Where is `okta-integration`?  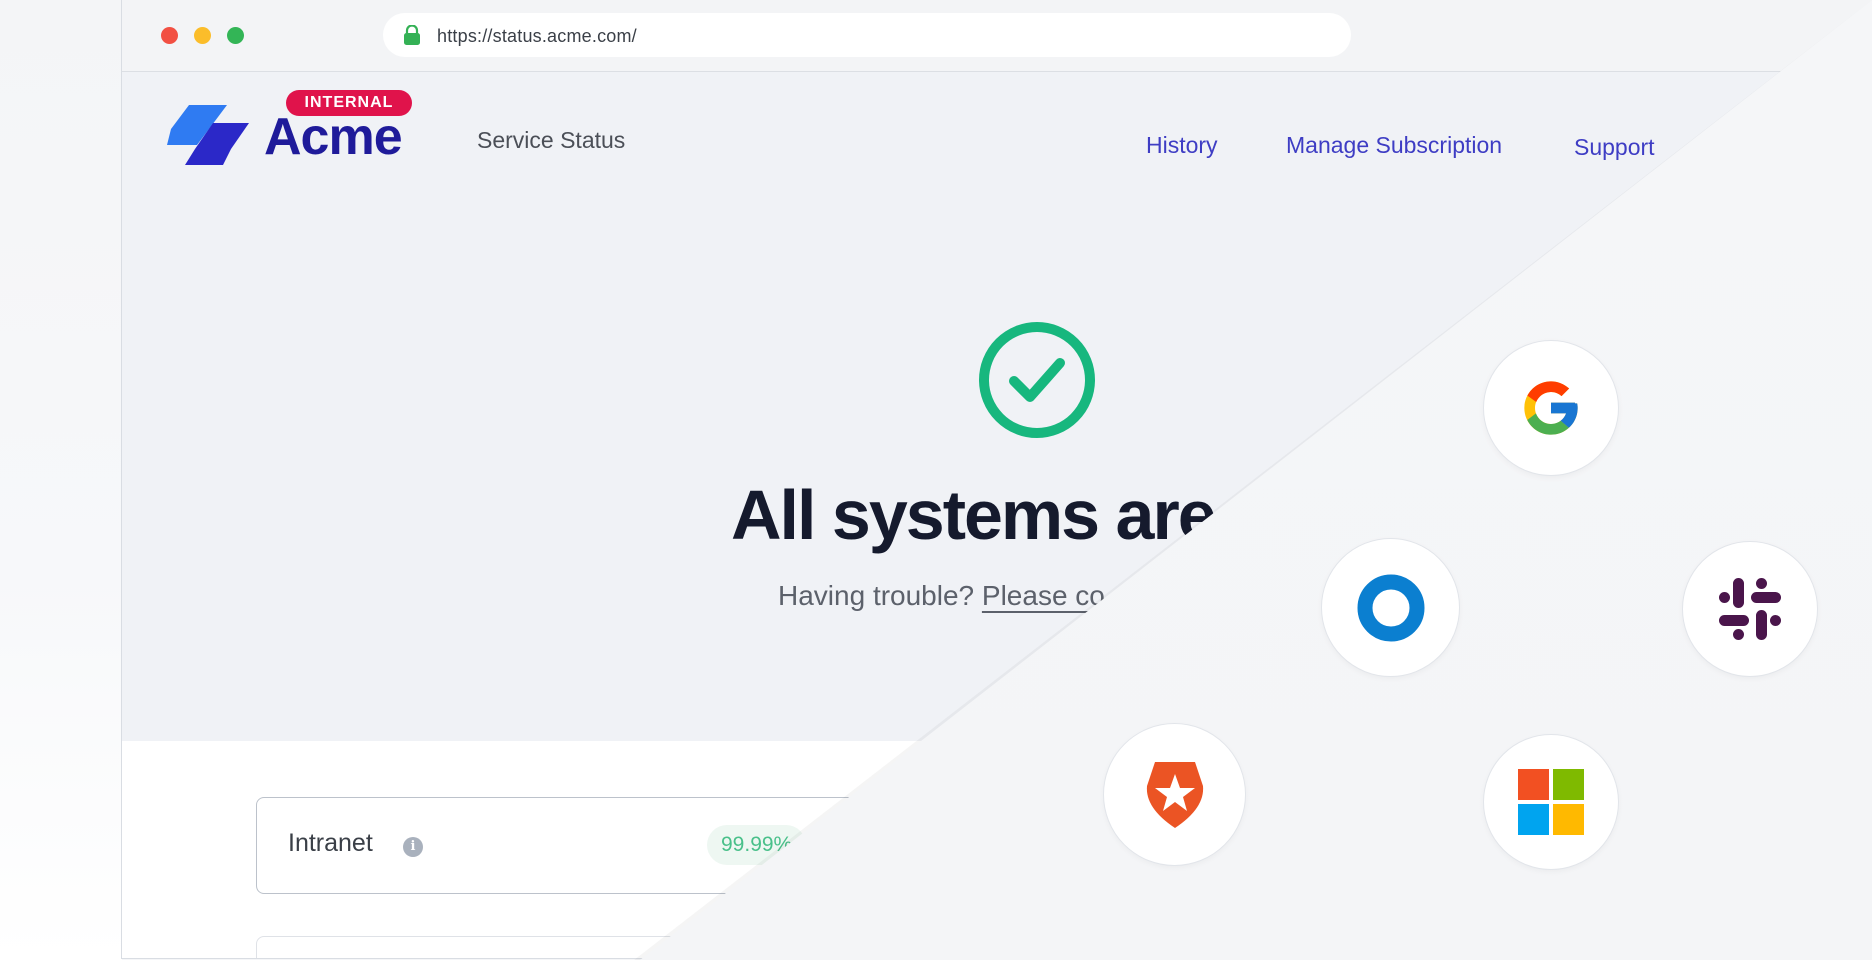 okta-integration is located at coordinates (1390, 607).